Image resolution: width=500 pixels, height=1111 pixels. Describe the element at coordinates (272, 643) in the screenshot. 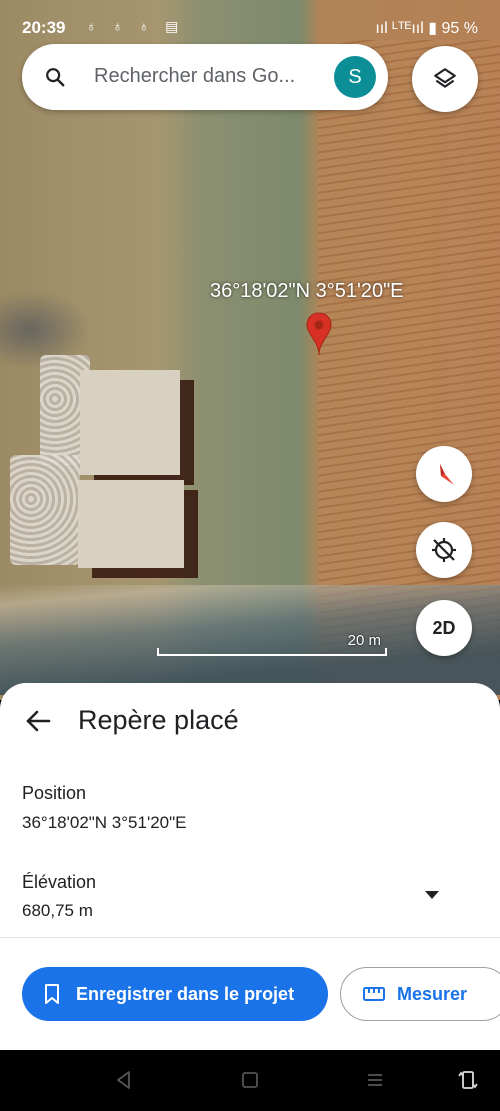

I see `scale-bar: 20 m` at that location.